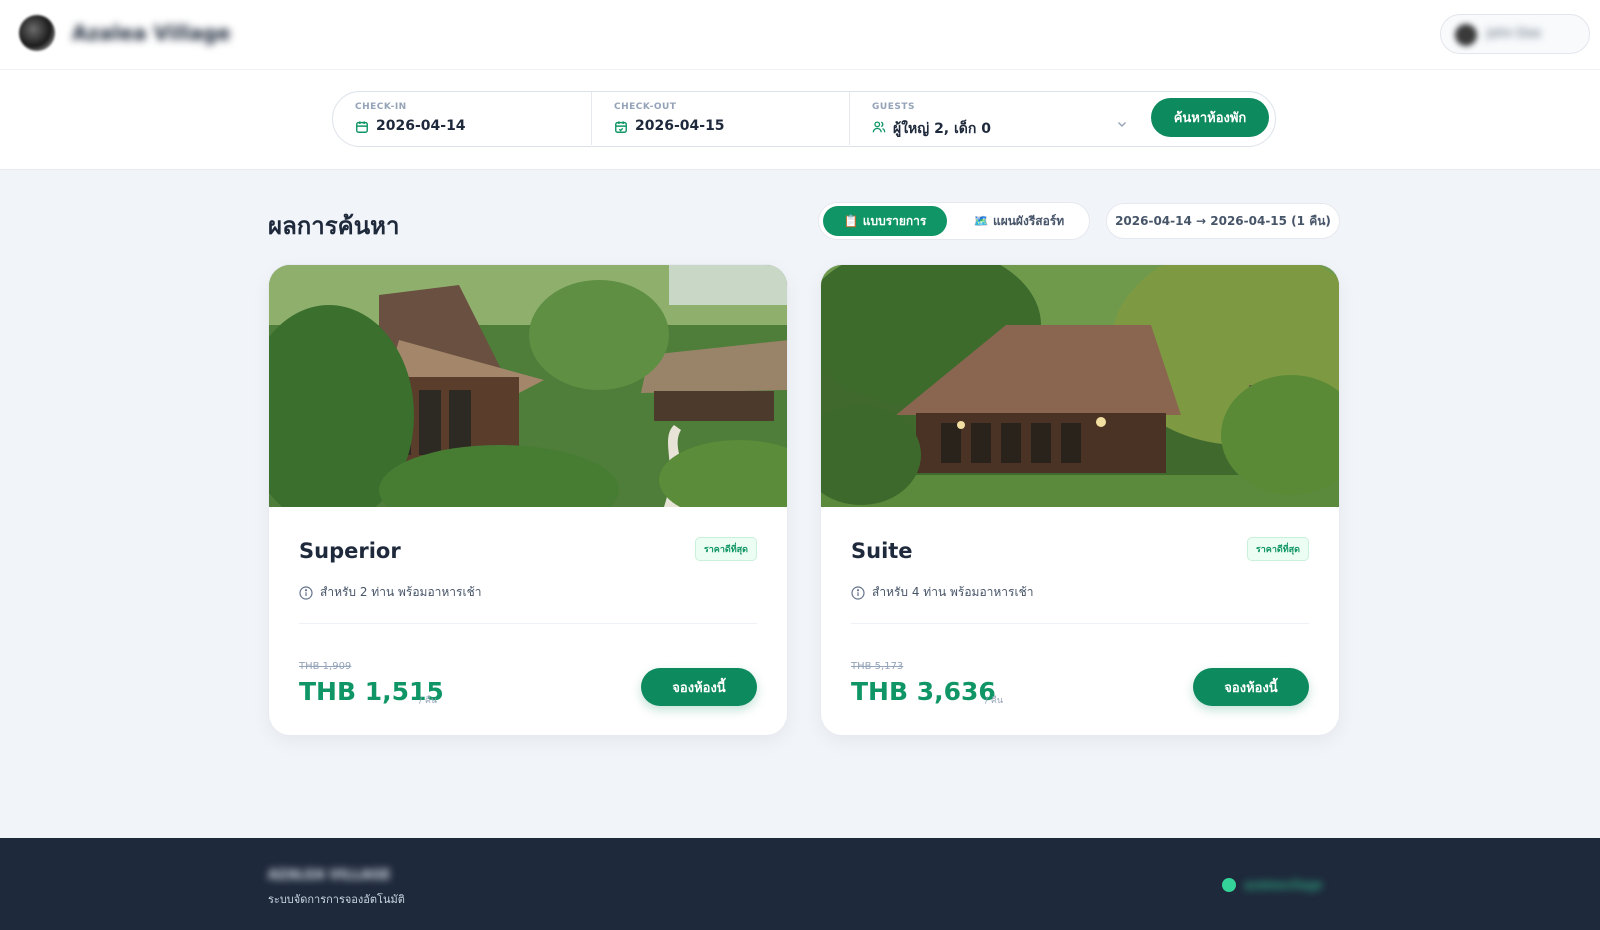 This screenshot has height=930, width=1600. I want to click on capacity-text: สำหรับ 2 ท่าน พร้อมอาหารเช้า, so click(401, 592).